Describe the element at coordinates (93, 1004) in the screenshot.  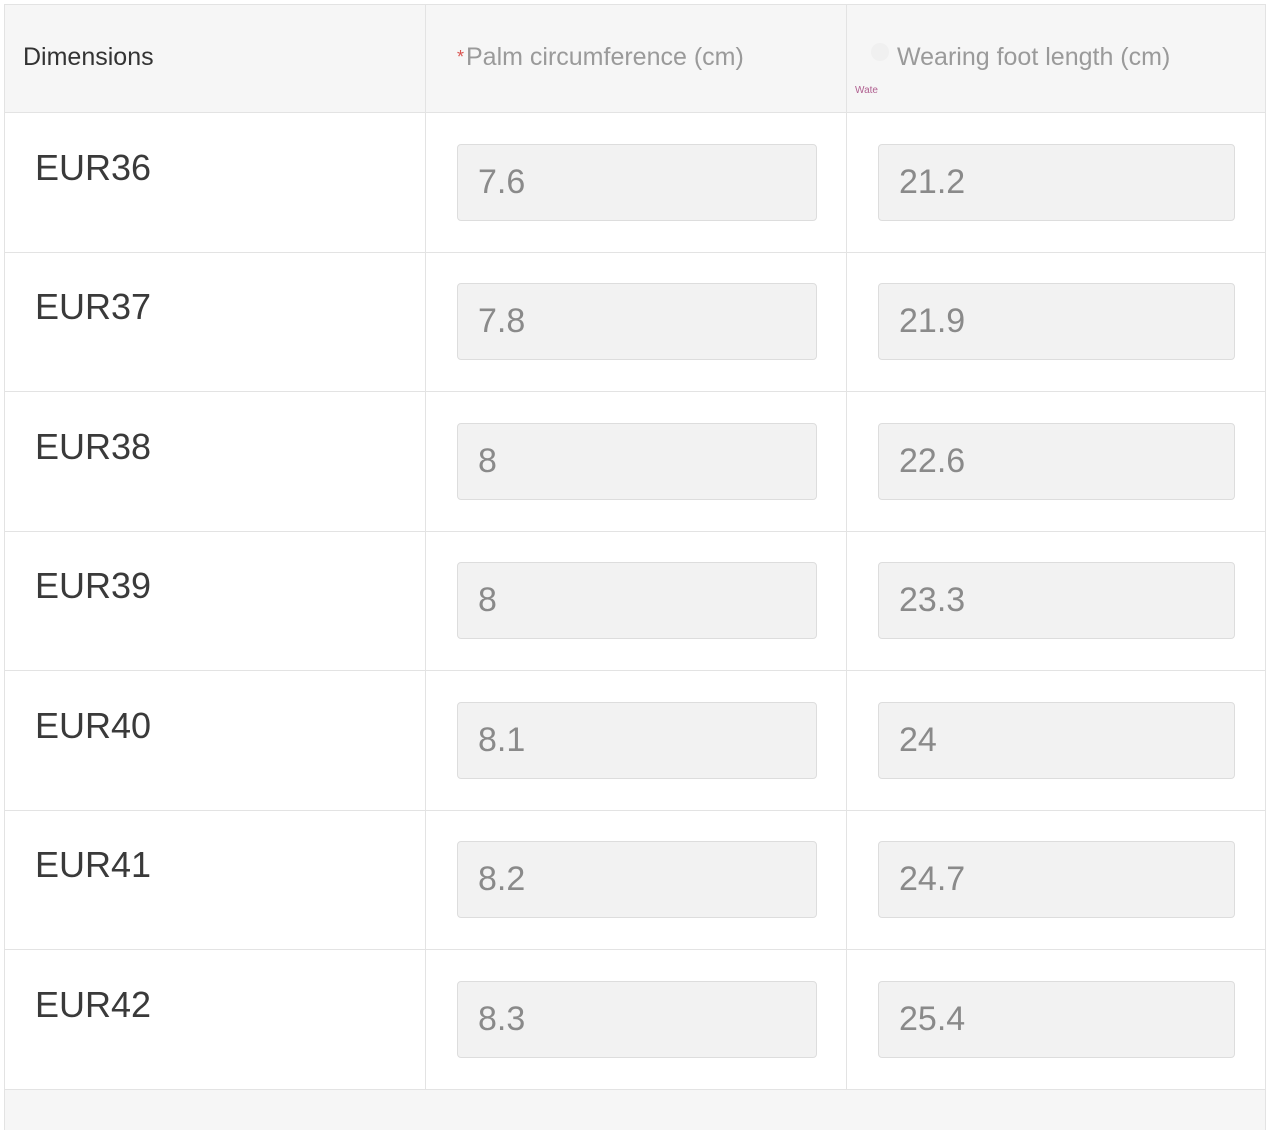
I see `size-label: EUR42` at that location.